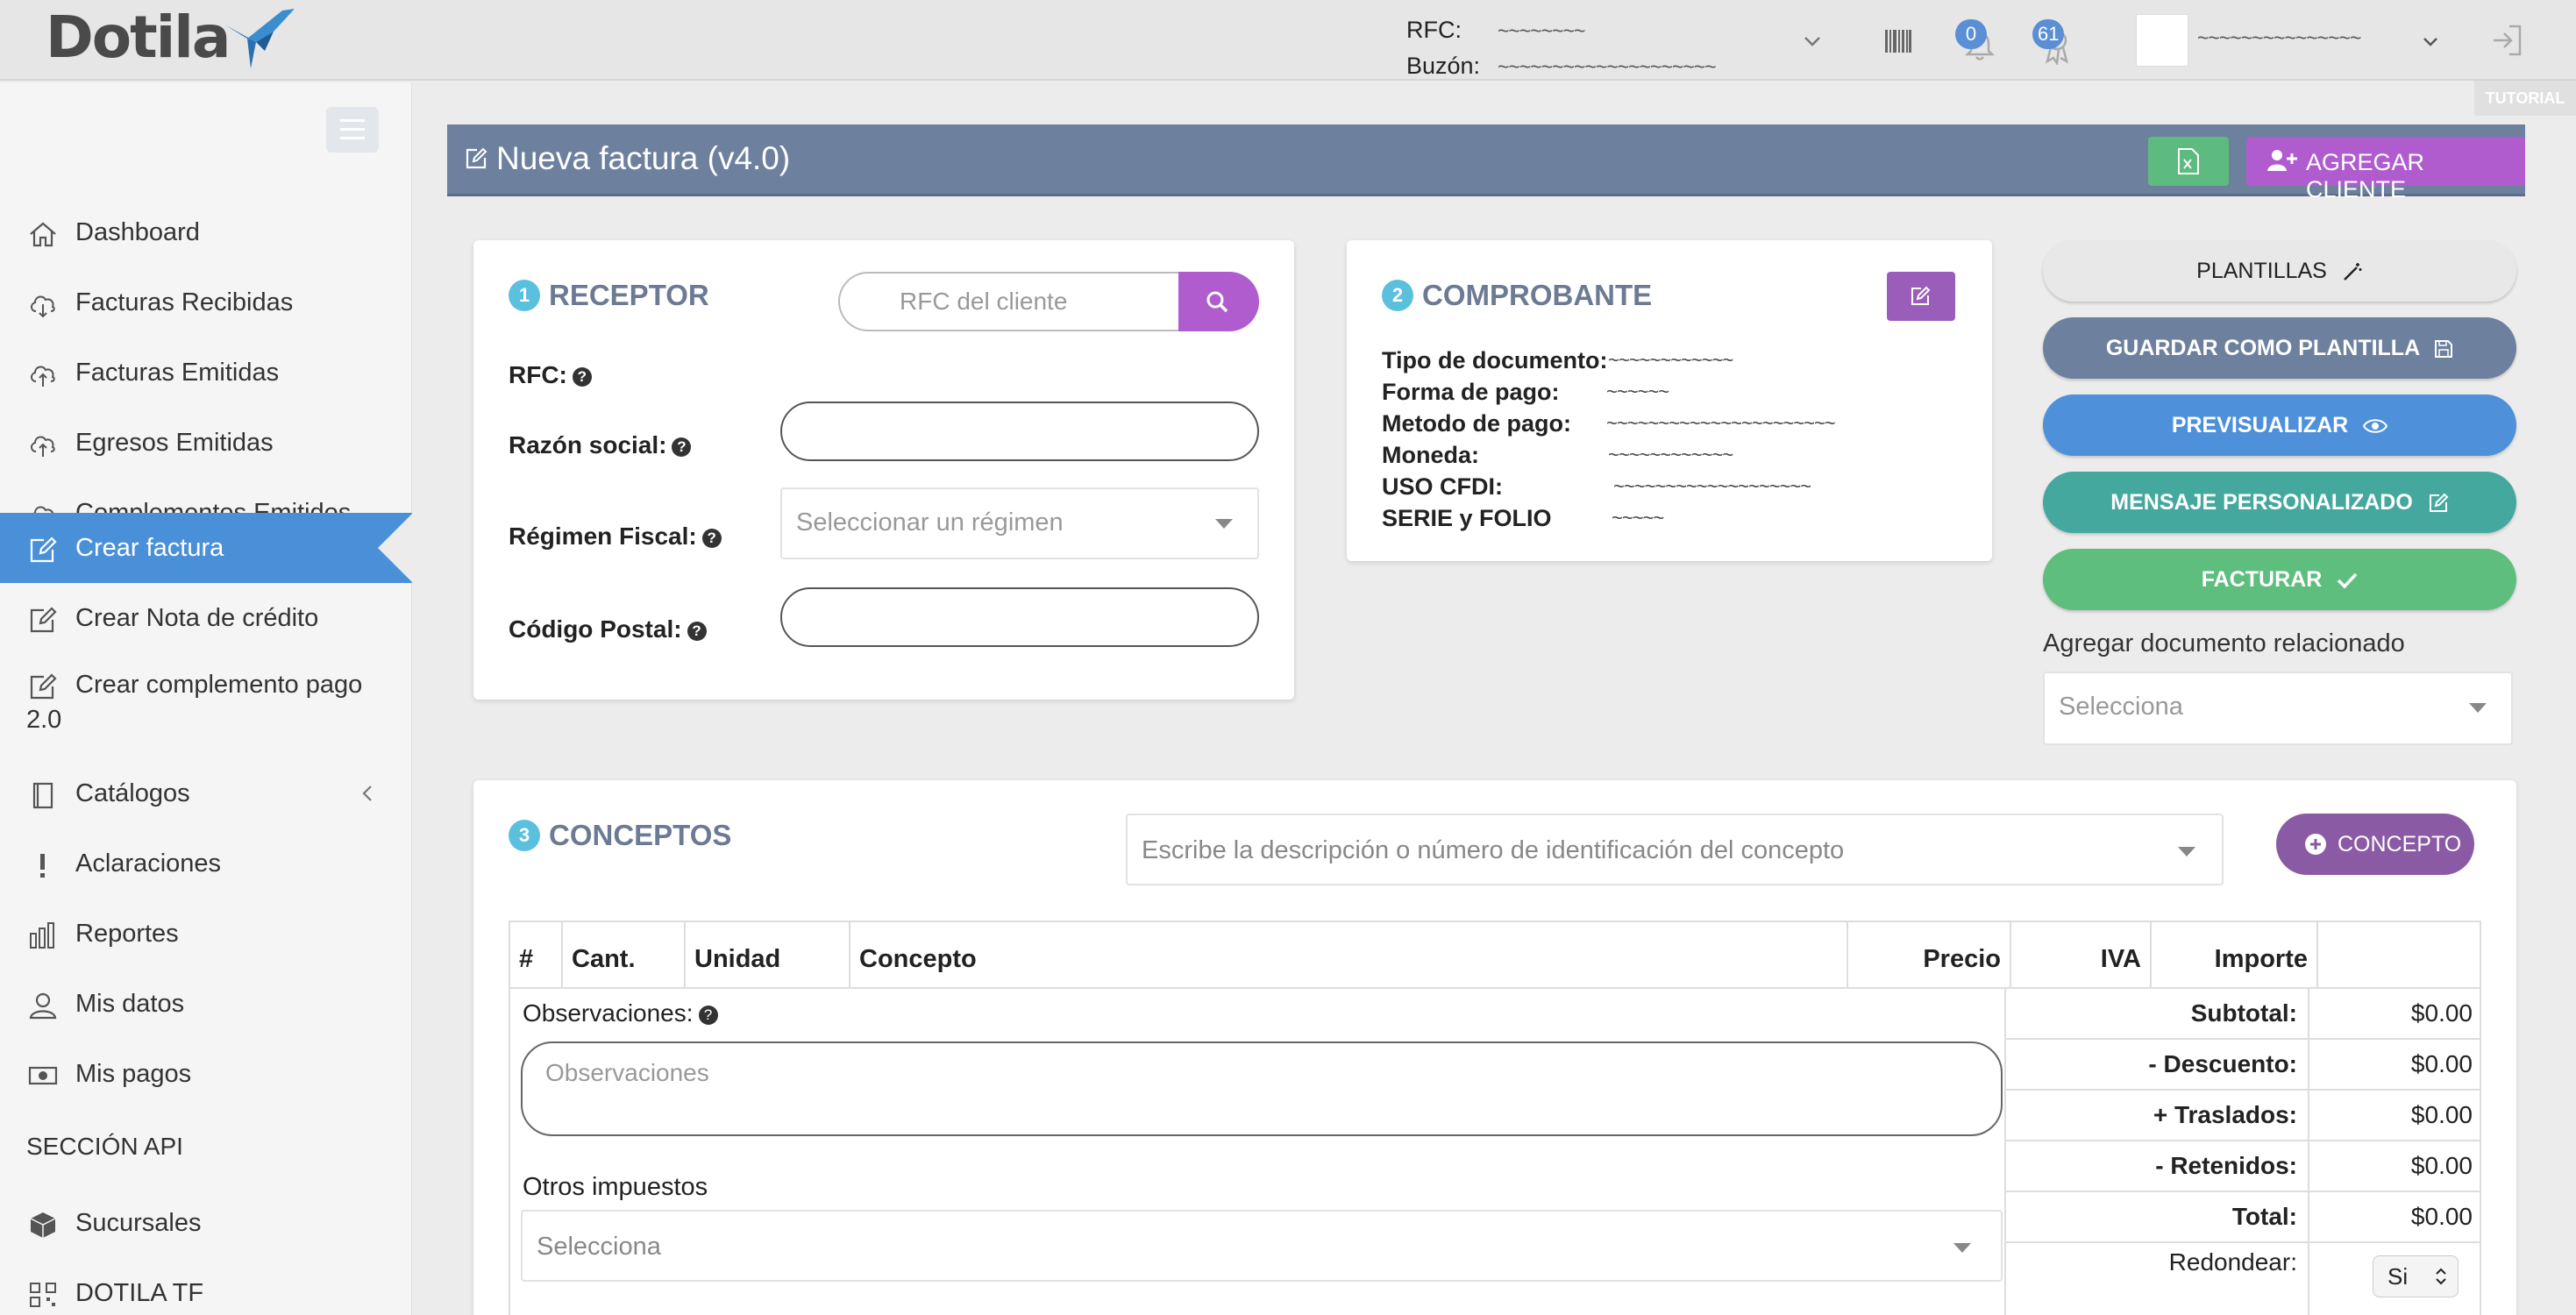 Image resolution: width=2576 pixels, height=1315 pixels. I want to click on sidebar-item-label: Facturas Emitidas, so click(177, 373).